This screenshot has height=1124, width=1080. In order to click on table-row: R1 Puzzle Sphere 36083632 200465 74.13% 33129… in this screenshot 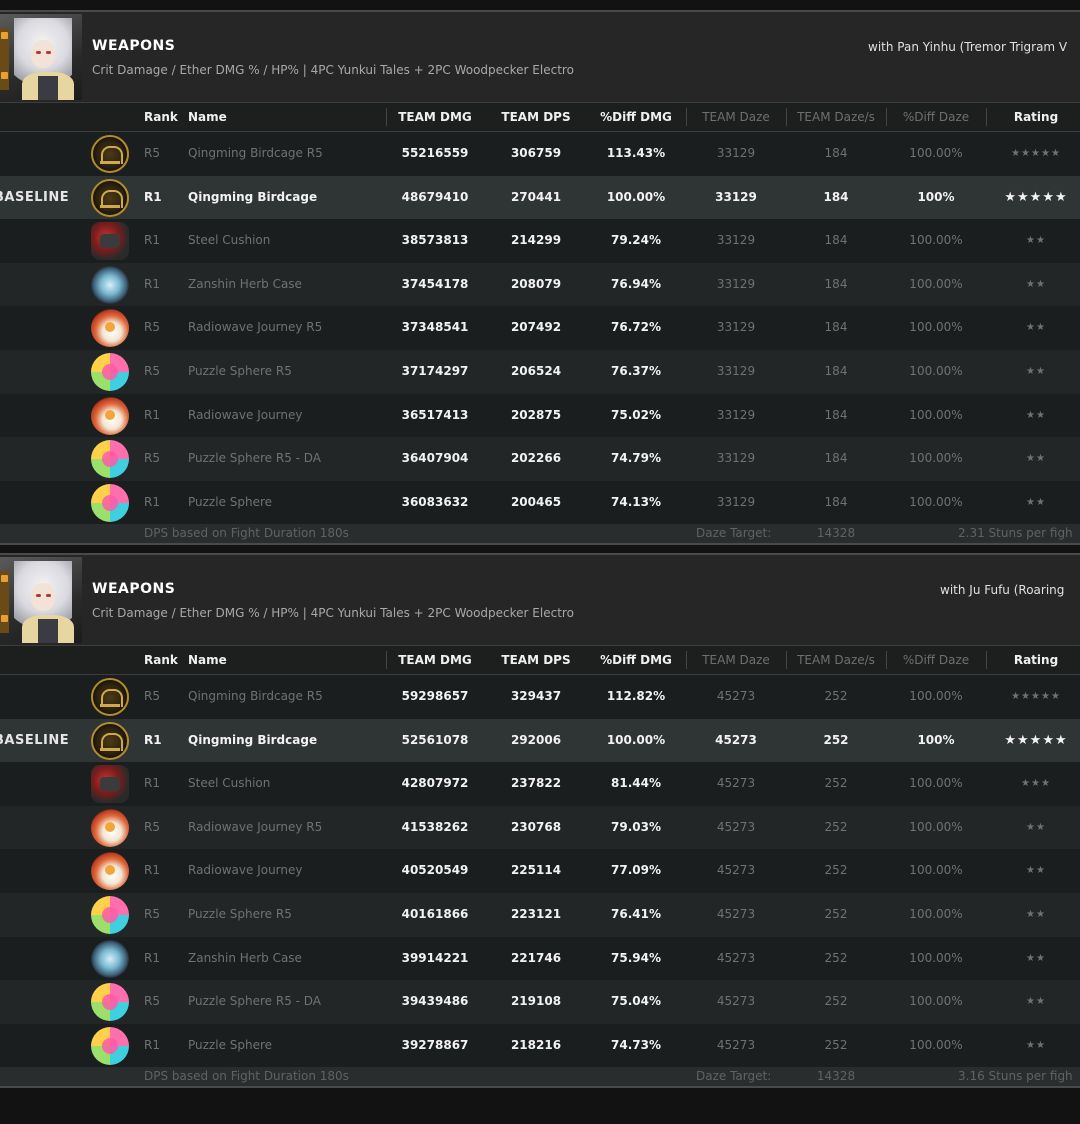, I will do `click(540, 502)`.